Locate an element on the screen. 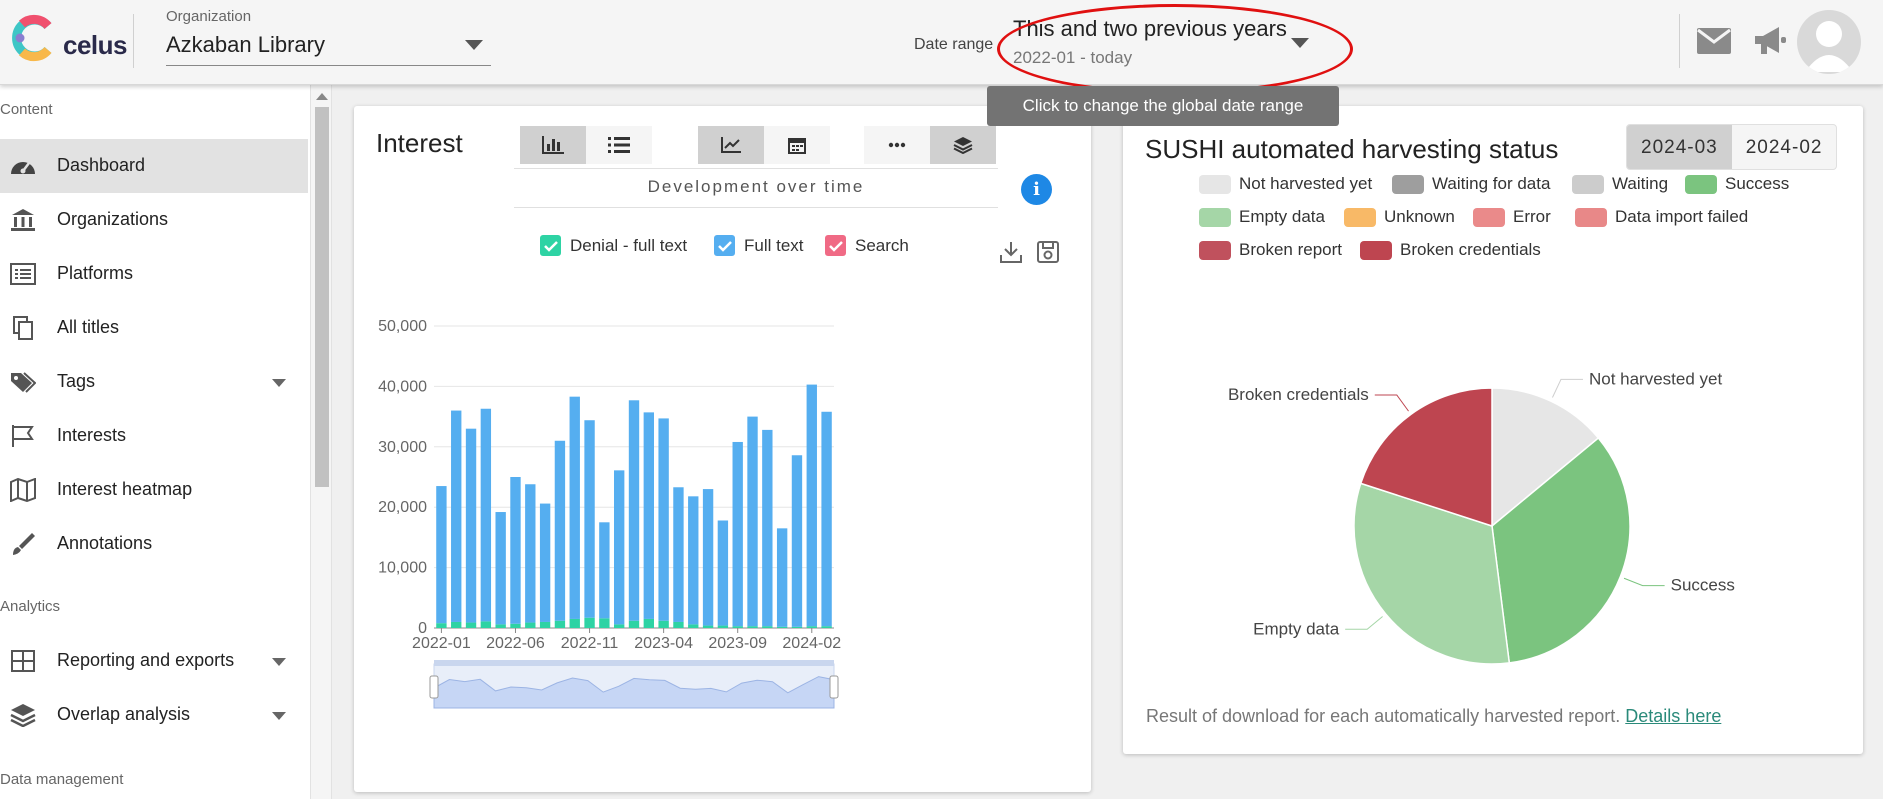 Image resolution: width=1883 pixels, height=799 pixels. organization-underline is located at coordinates (328, 65).